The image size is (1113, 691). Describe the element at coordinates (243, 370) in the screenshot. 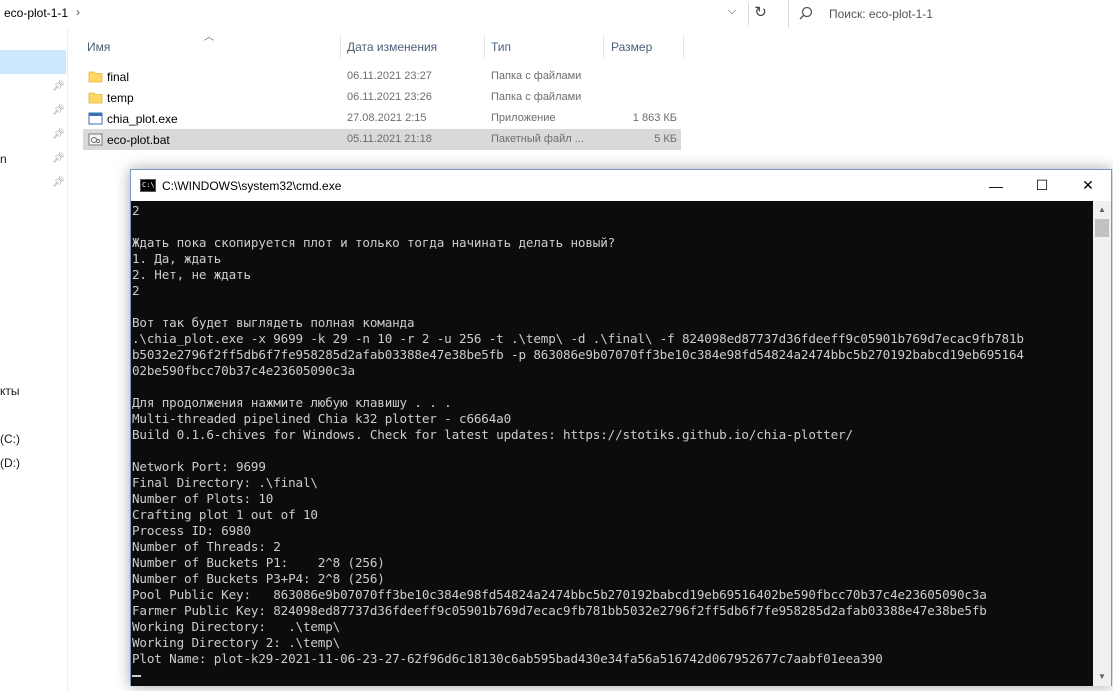

I see `console-line: 02be590fbcc70b37c4e23605090c3a` at that location.